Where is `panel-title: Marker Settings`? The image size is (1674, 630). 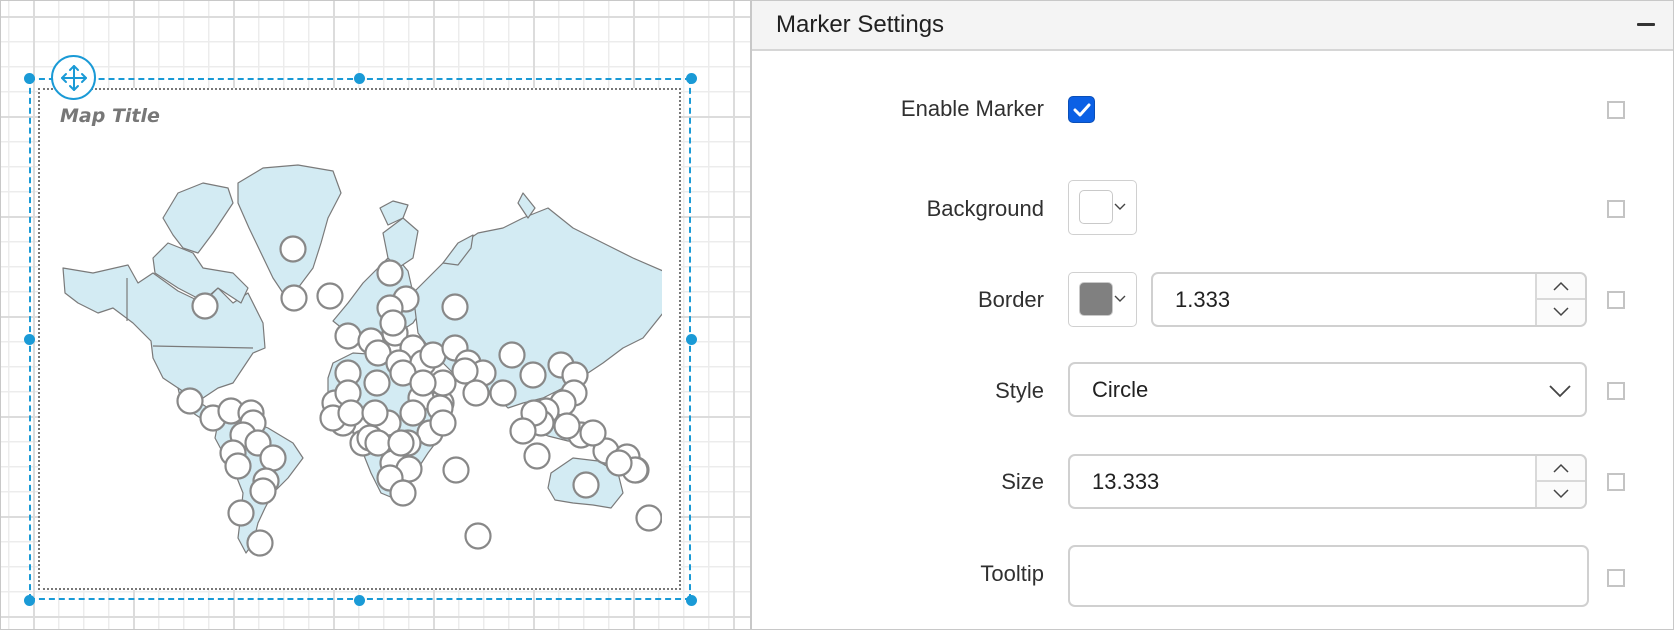 panel-title: Marker Settings is located at coordinates (860, 24).